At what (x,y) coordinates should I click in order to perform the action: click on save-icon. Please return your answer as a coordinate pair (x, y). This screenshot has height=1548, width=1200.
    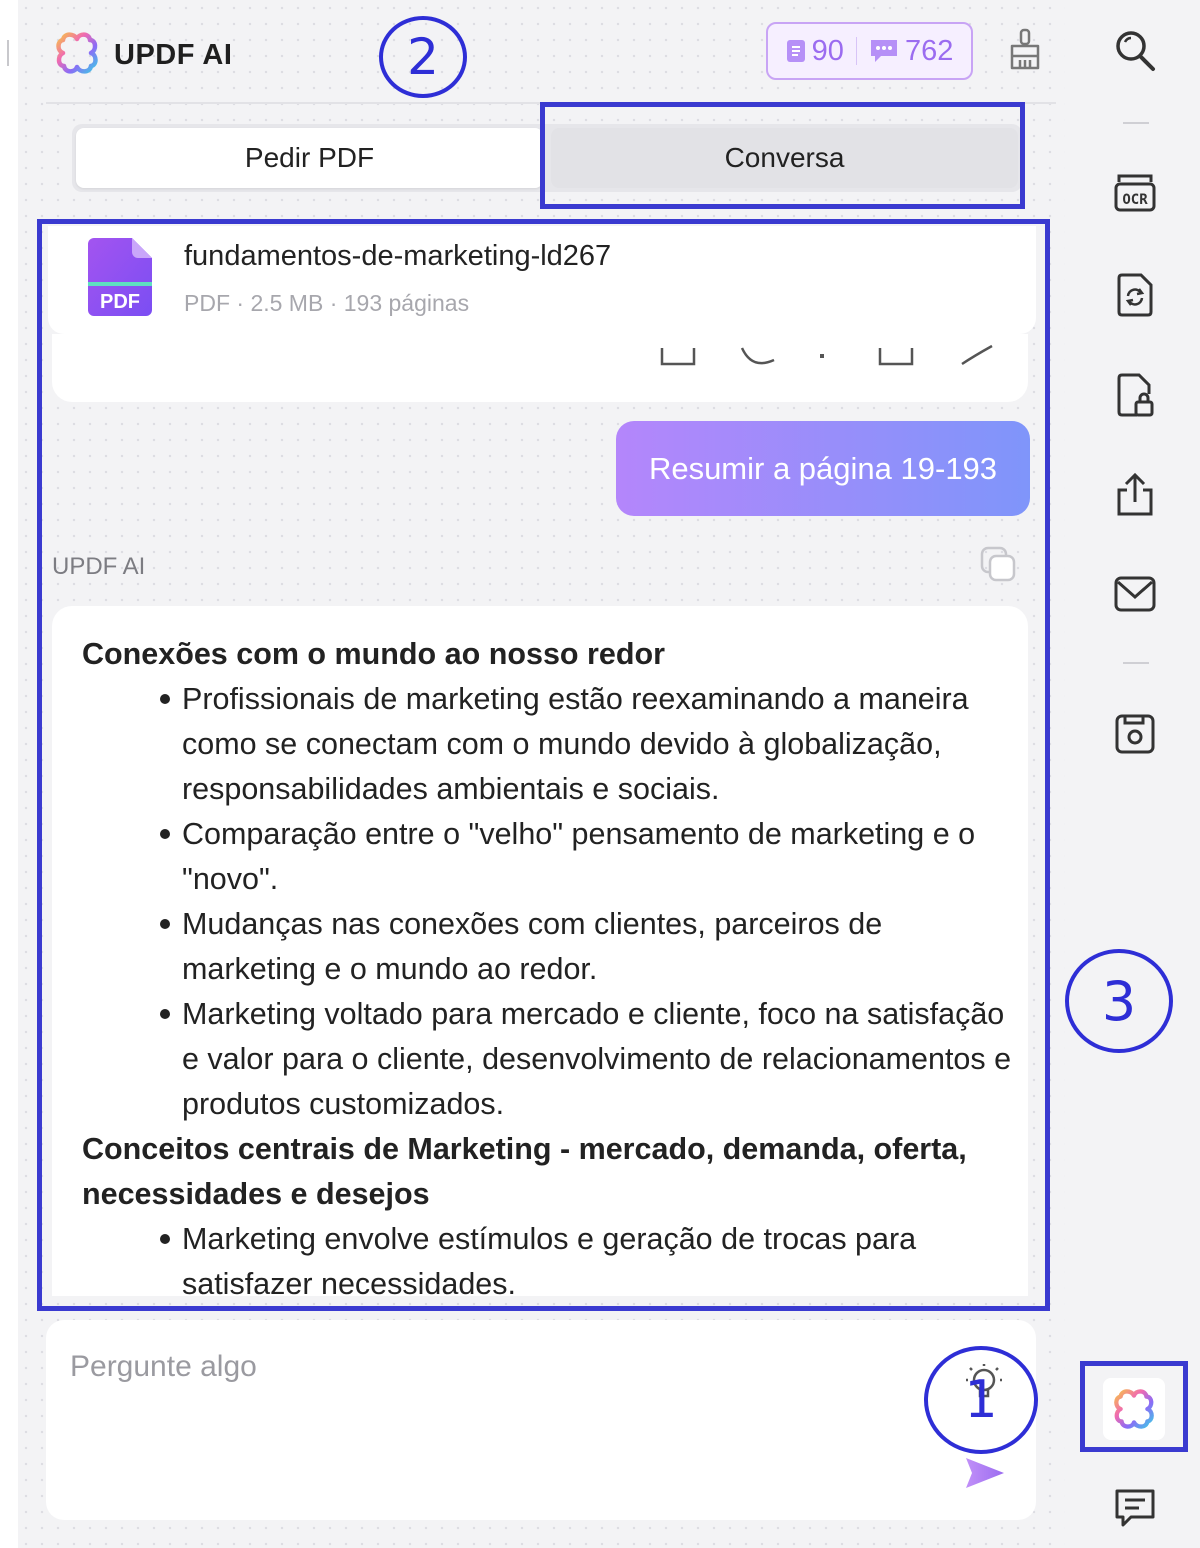
    Looking at the image, I should click on (1135, 734).